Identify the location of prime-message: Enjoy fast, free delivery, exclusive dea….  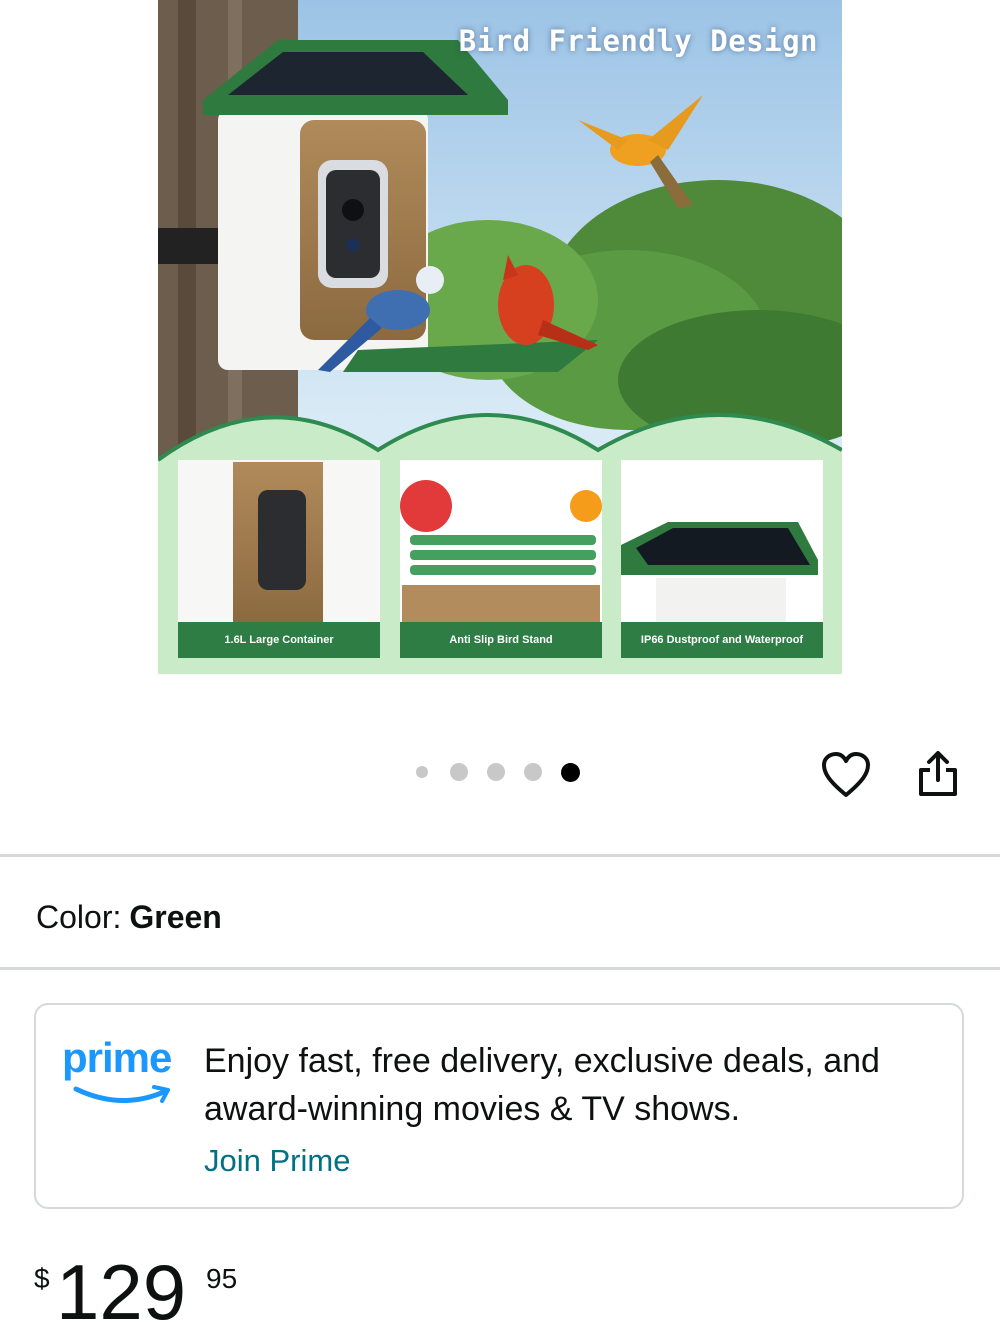
(542, 1085).